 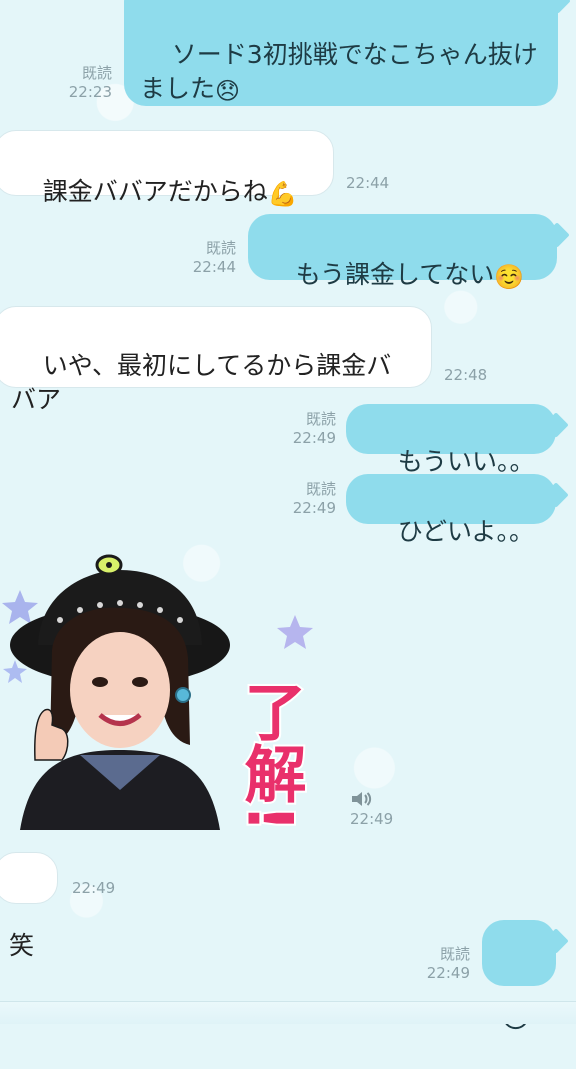 I want to click on message-meta-8: 22:49, so click(x=102, y=888).